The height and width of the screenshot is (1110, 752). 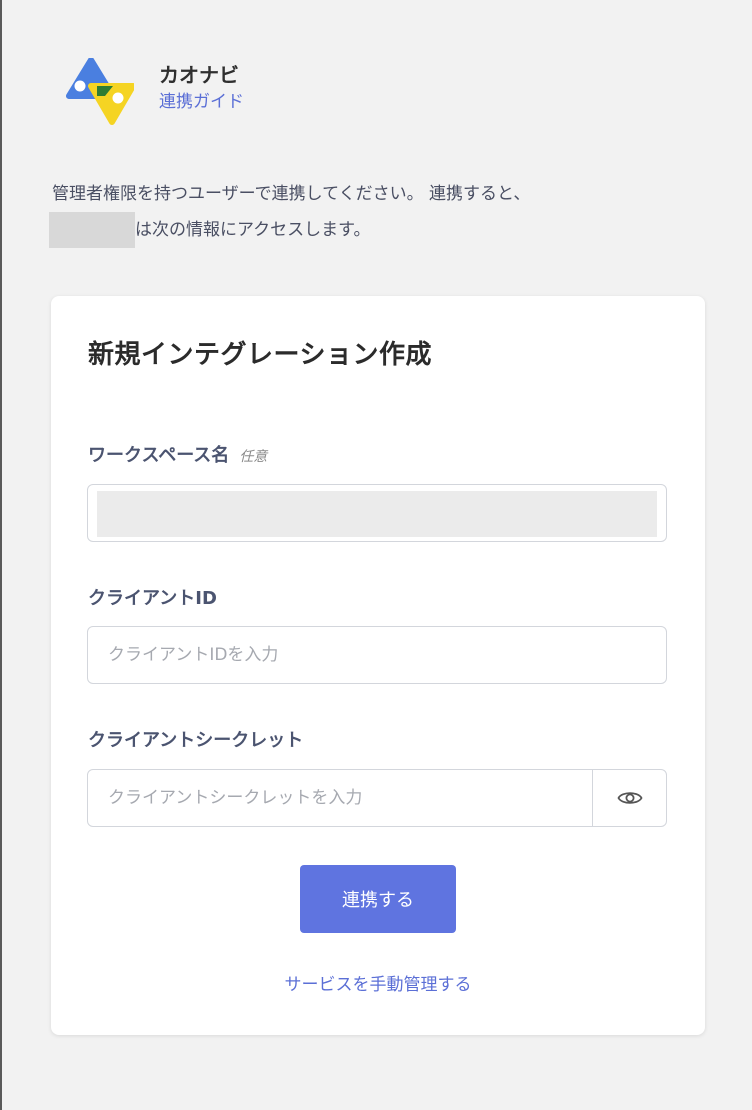 I want to click on client-id-label: クライアントID, so click(x=152, y=598).